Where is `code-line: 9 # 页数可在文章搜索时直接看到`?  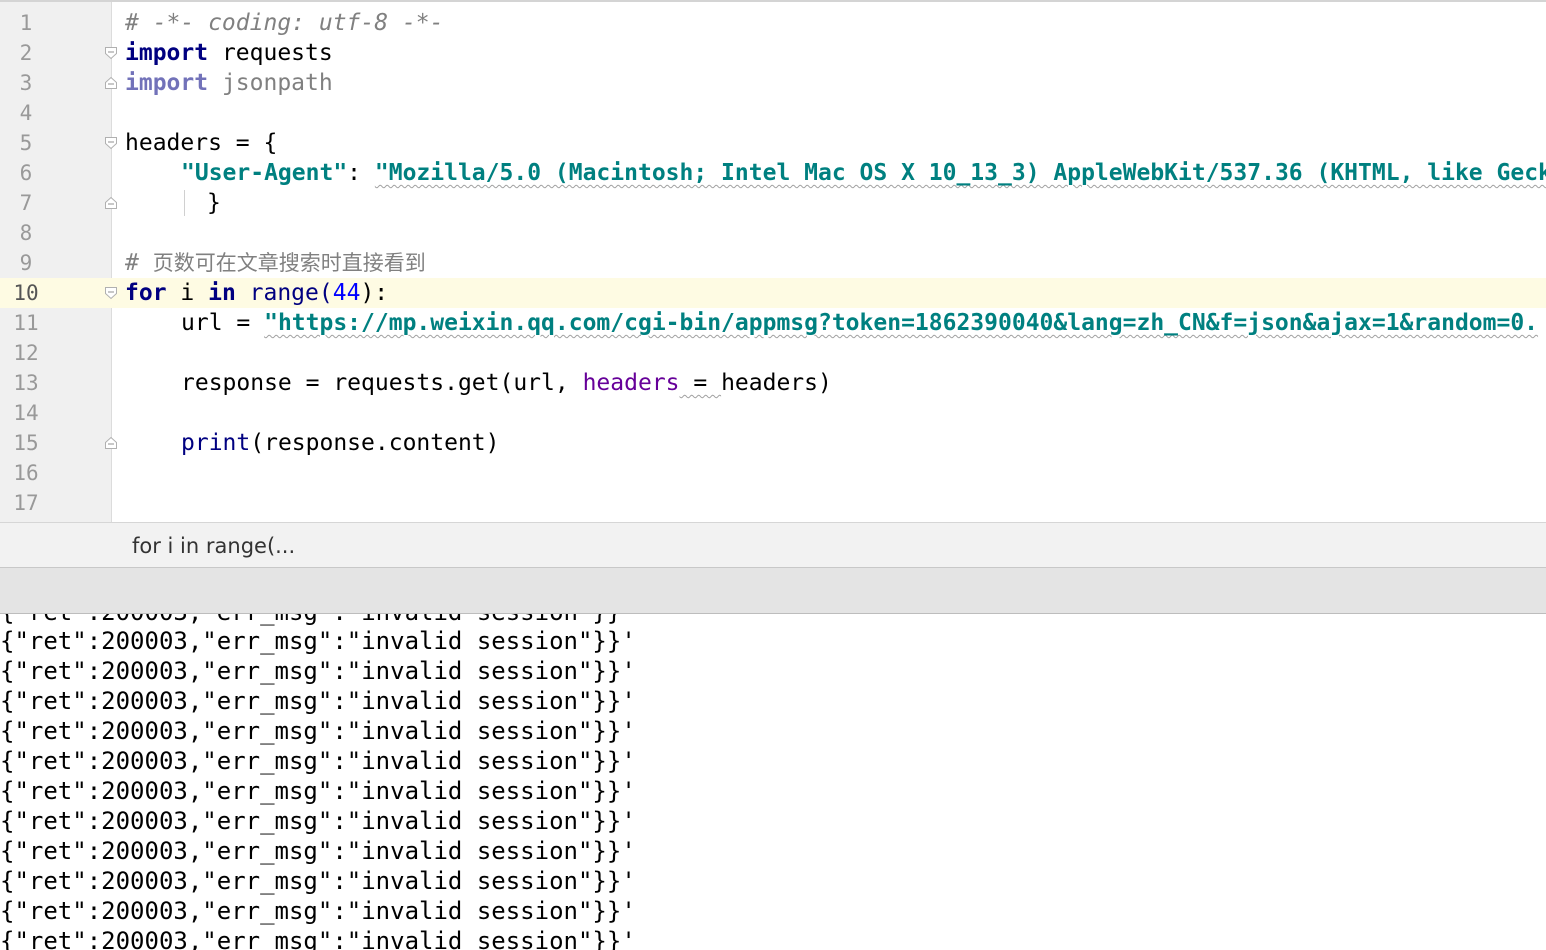
code-line: 9 # 页数可在文章搜索时直接看到 is located at coordinates (773, 263).